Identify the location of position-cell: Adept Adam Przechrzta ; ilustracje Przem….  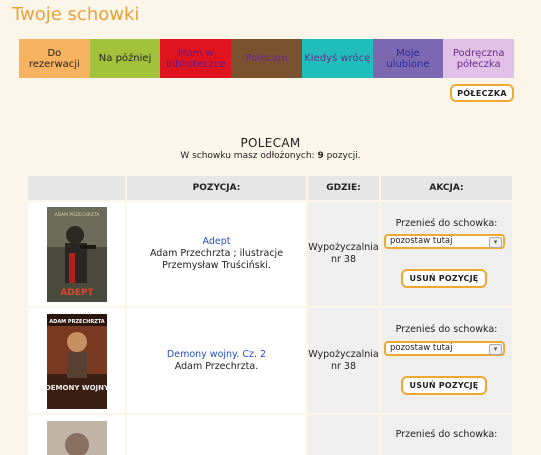
(216, 254).